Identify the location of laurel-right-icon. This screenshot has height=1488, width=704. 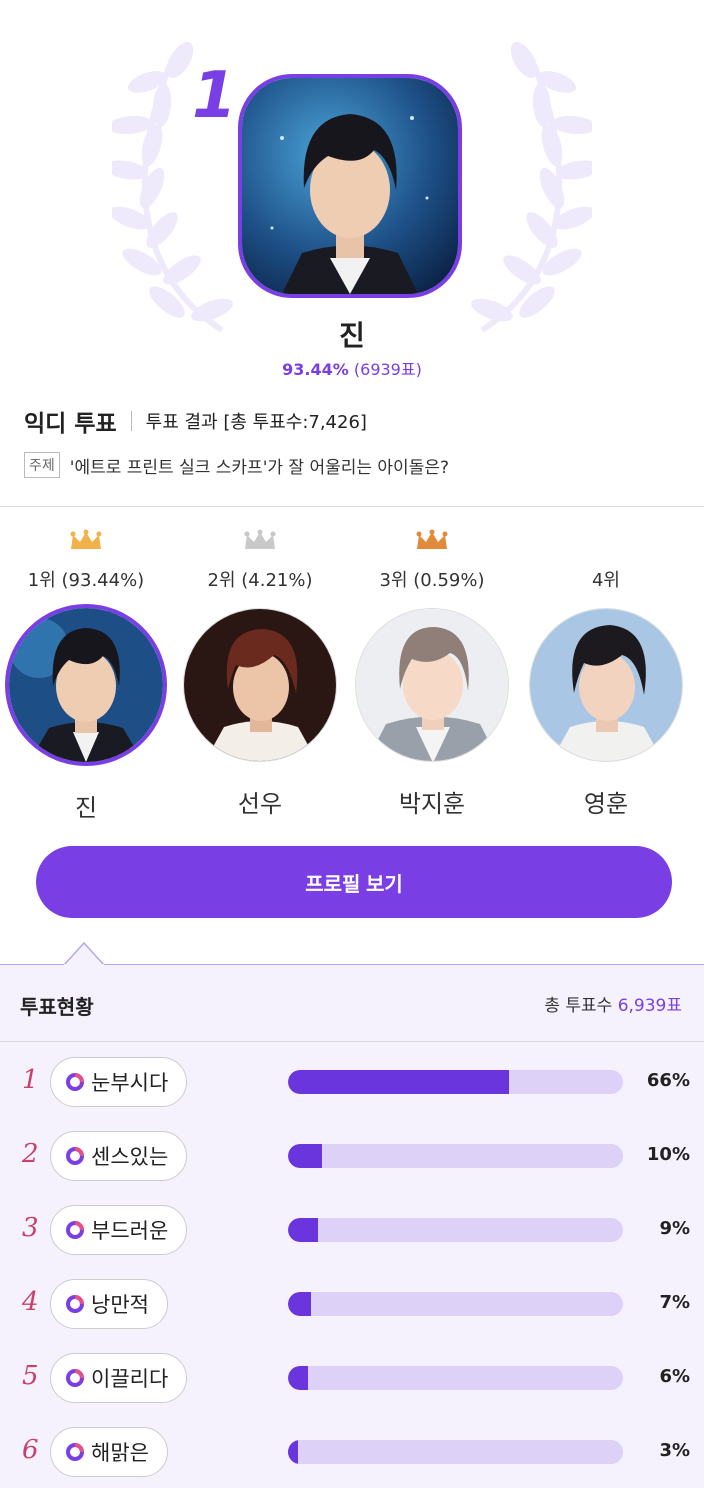
(531, 187).